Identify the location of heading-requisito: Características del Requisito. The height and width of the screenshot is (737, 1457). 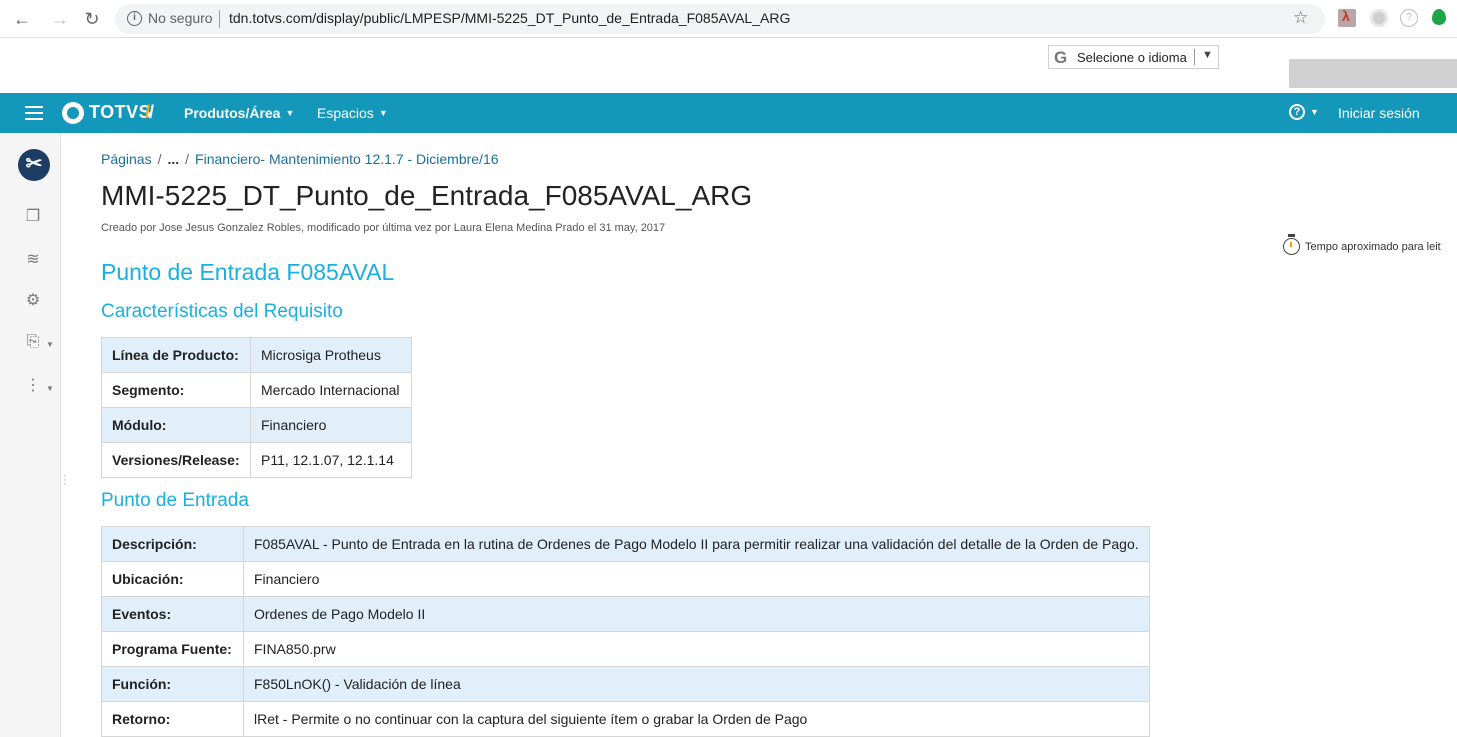
(222, 311).